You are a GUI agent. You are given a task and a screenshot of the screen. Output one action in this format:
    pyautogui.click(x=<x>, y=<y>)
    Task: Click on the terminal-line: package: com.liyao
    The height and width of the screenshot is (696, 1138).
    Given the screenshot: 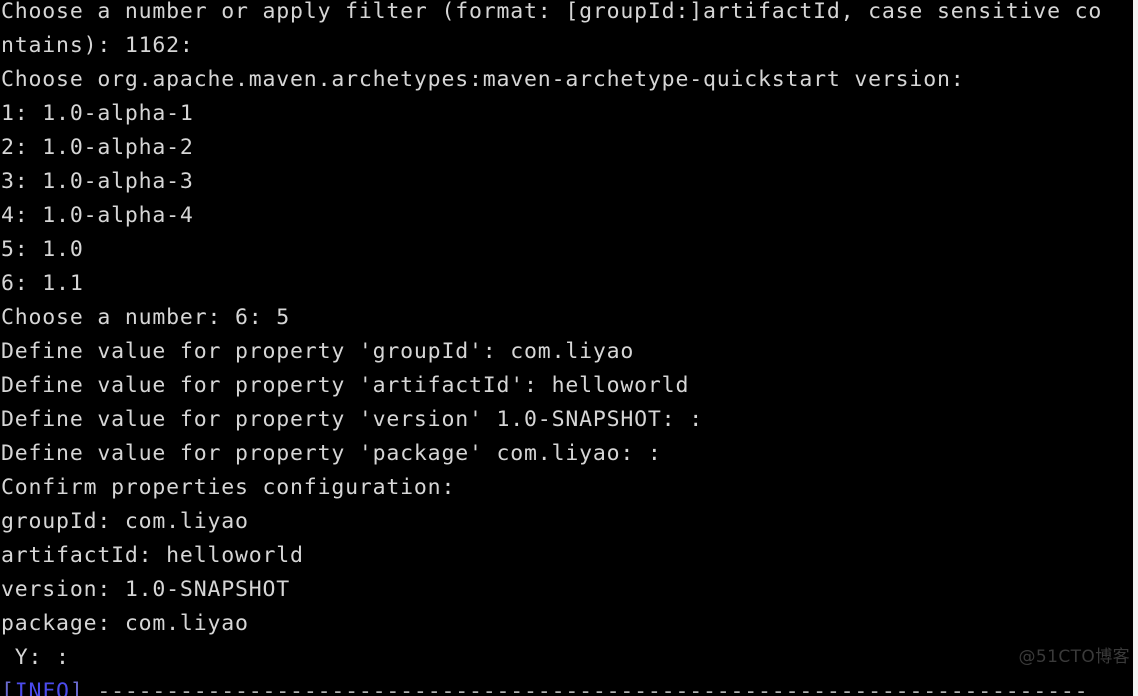 What is the action you would take?
    pyautogui.click(x=125, y=623)
    